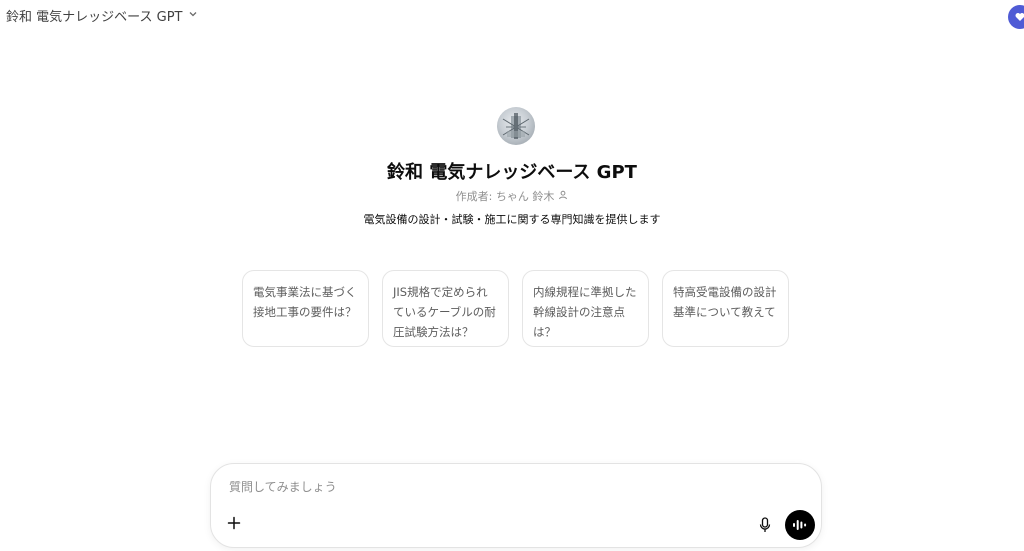 This screenshot has width=1024, height=551. Describe the element at coordinates (765, 525) in the screenshot. I see `microphone-icon` at that location.